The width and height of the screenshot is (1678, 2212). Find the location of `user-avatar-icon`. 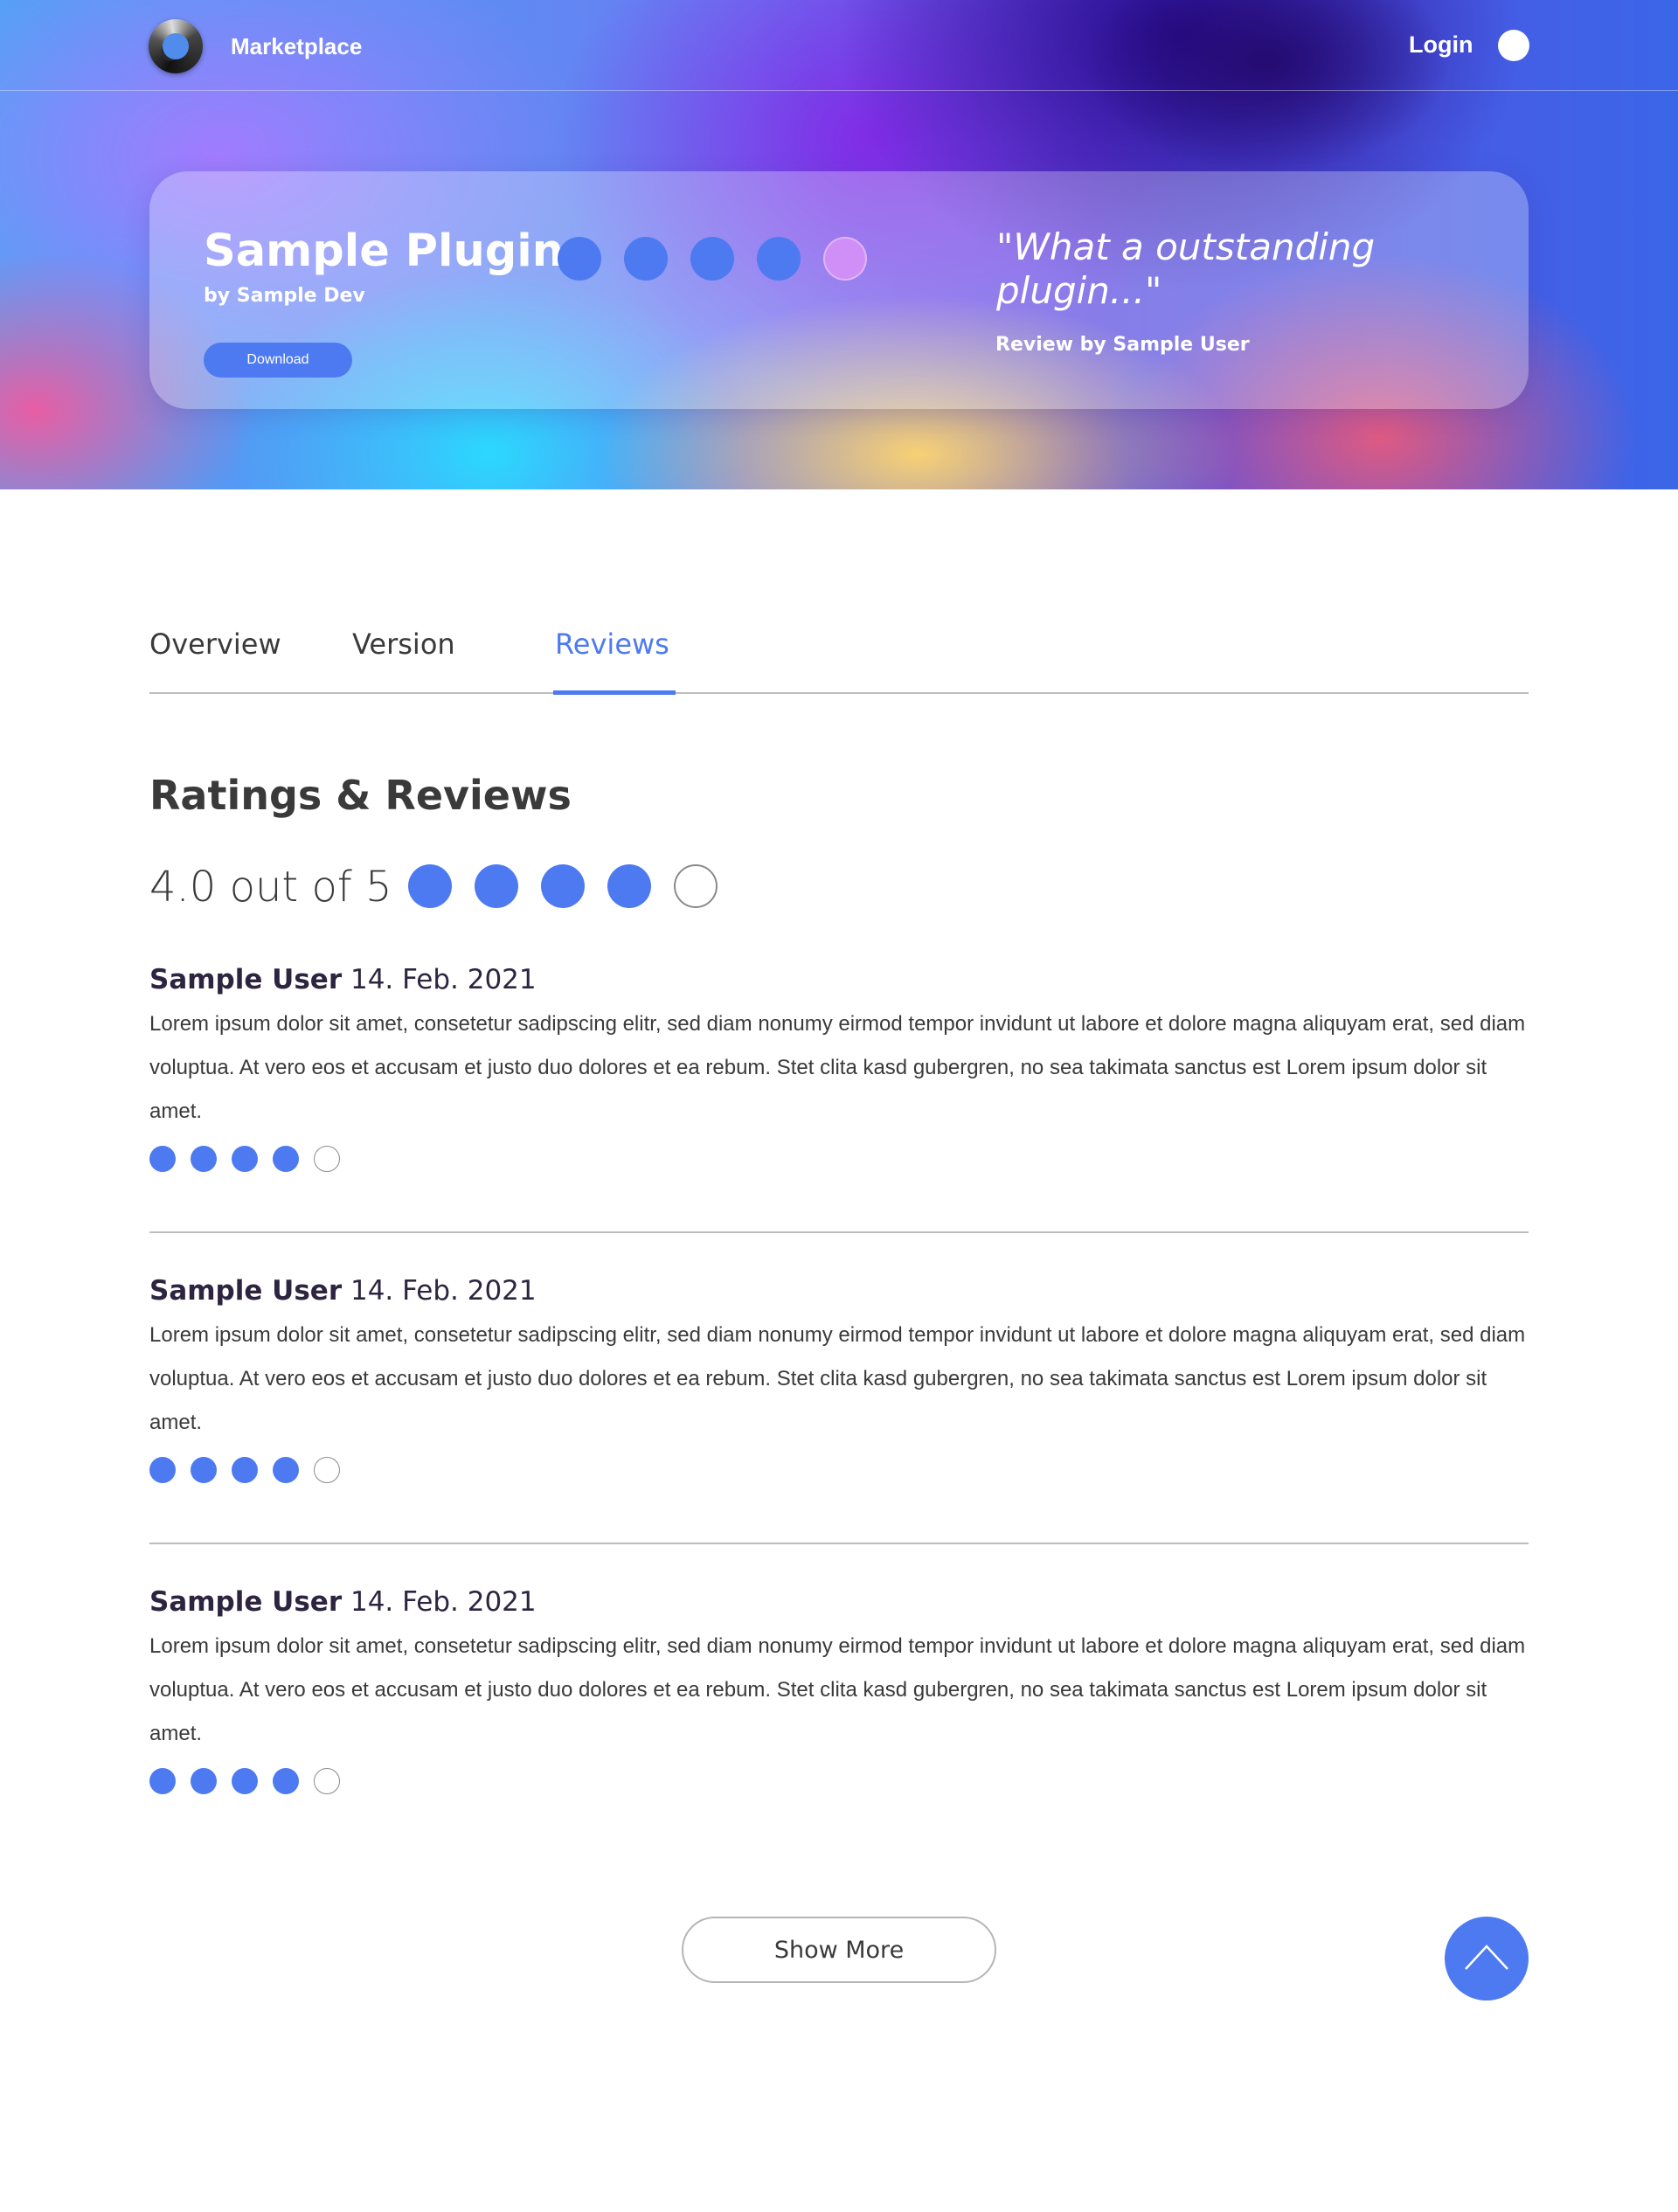

user-avatar-icon is located at coordinates (1513, 45).